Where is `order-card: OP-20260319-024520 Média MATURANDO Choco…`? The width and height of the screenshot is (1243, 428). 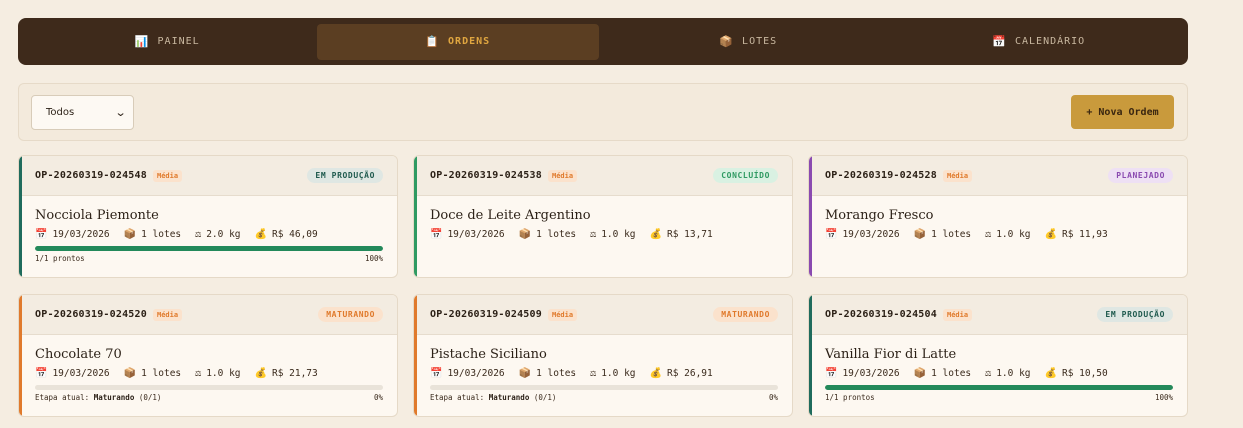 order-card: OP-20260319-024520 Média MATURANDO Choco… is located at coordinates (208, 355).